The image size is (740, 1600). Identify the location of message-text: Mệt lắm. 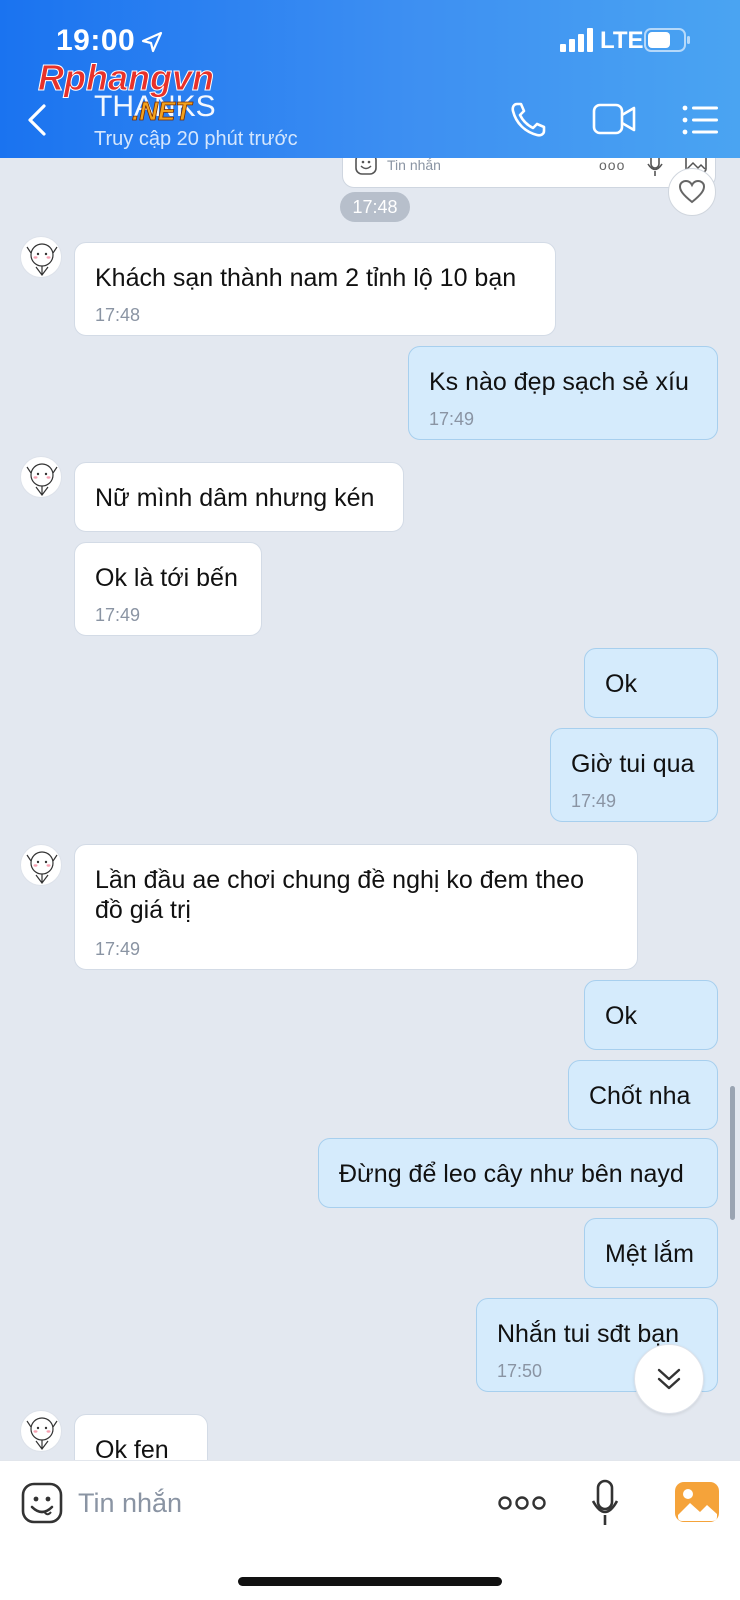
(649, 1254).